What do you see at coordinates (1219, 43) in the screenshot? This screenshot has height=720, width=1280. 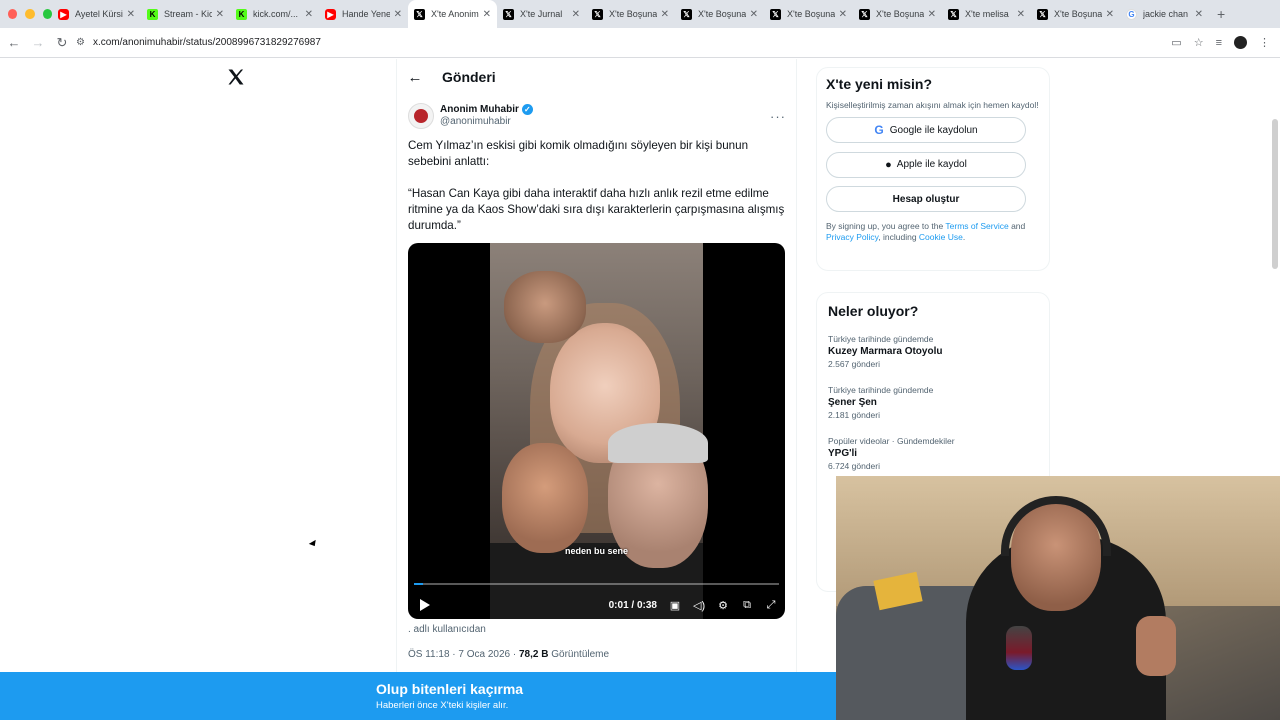 I see `media-control-icon: ≡` at bounding box center [1219, 43].